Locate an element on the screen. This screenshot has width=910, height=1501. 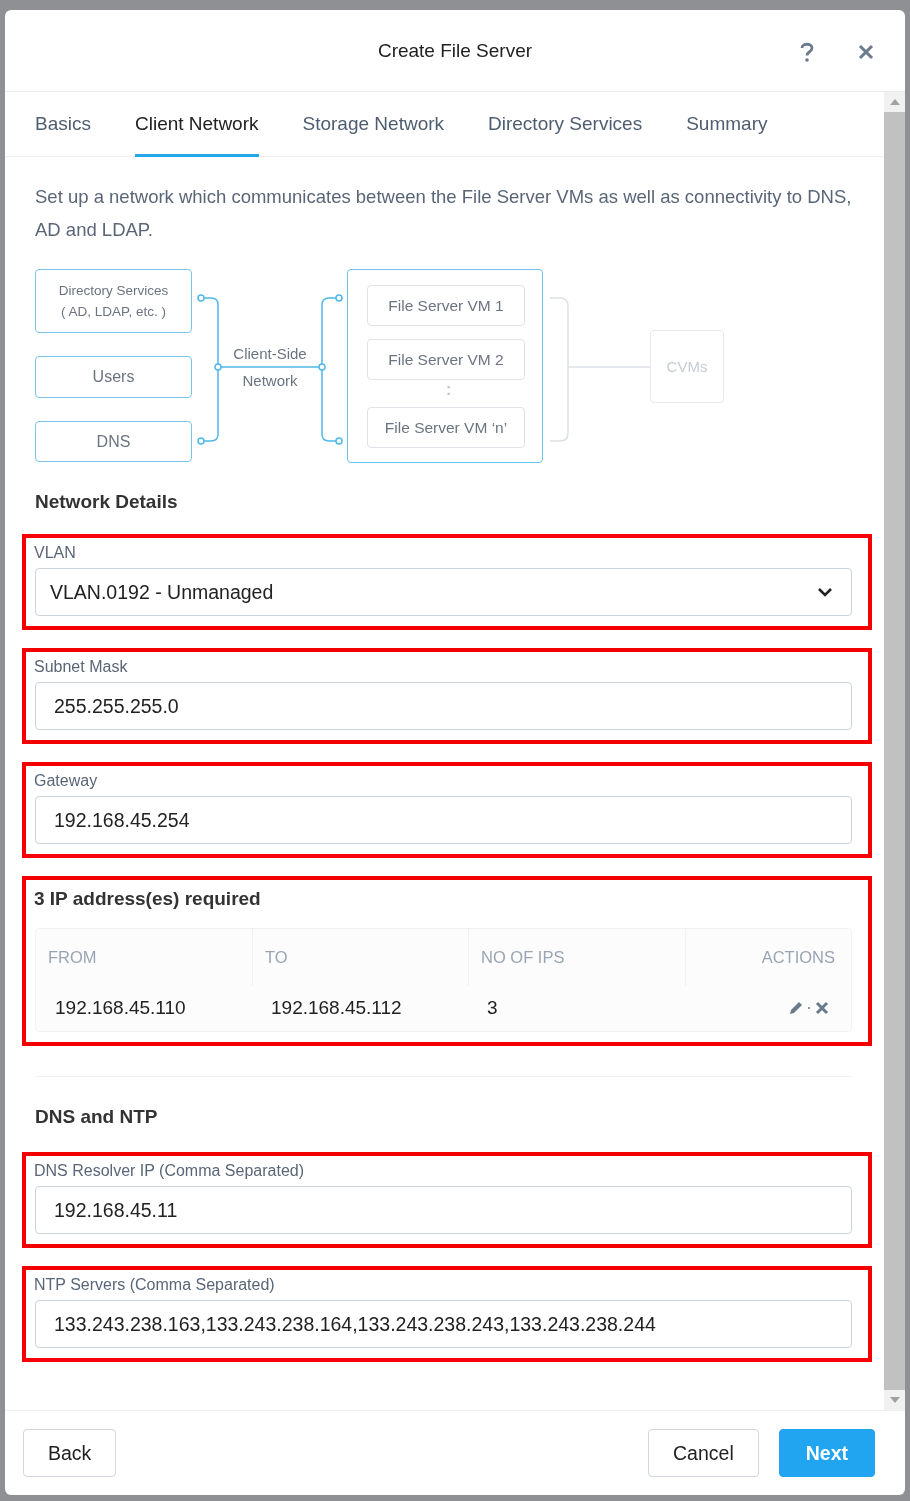
field-label: NTP Servers (Comma Separated) is located at coordinates (155, 1285).